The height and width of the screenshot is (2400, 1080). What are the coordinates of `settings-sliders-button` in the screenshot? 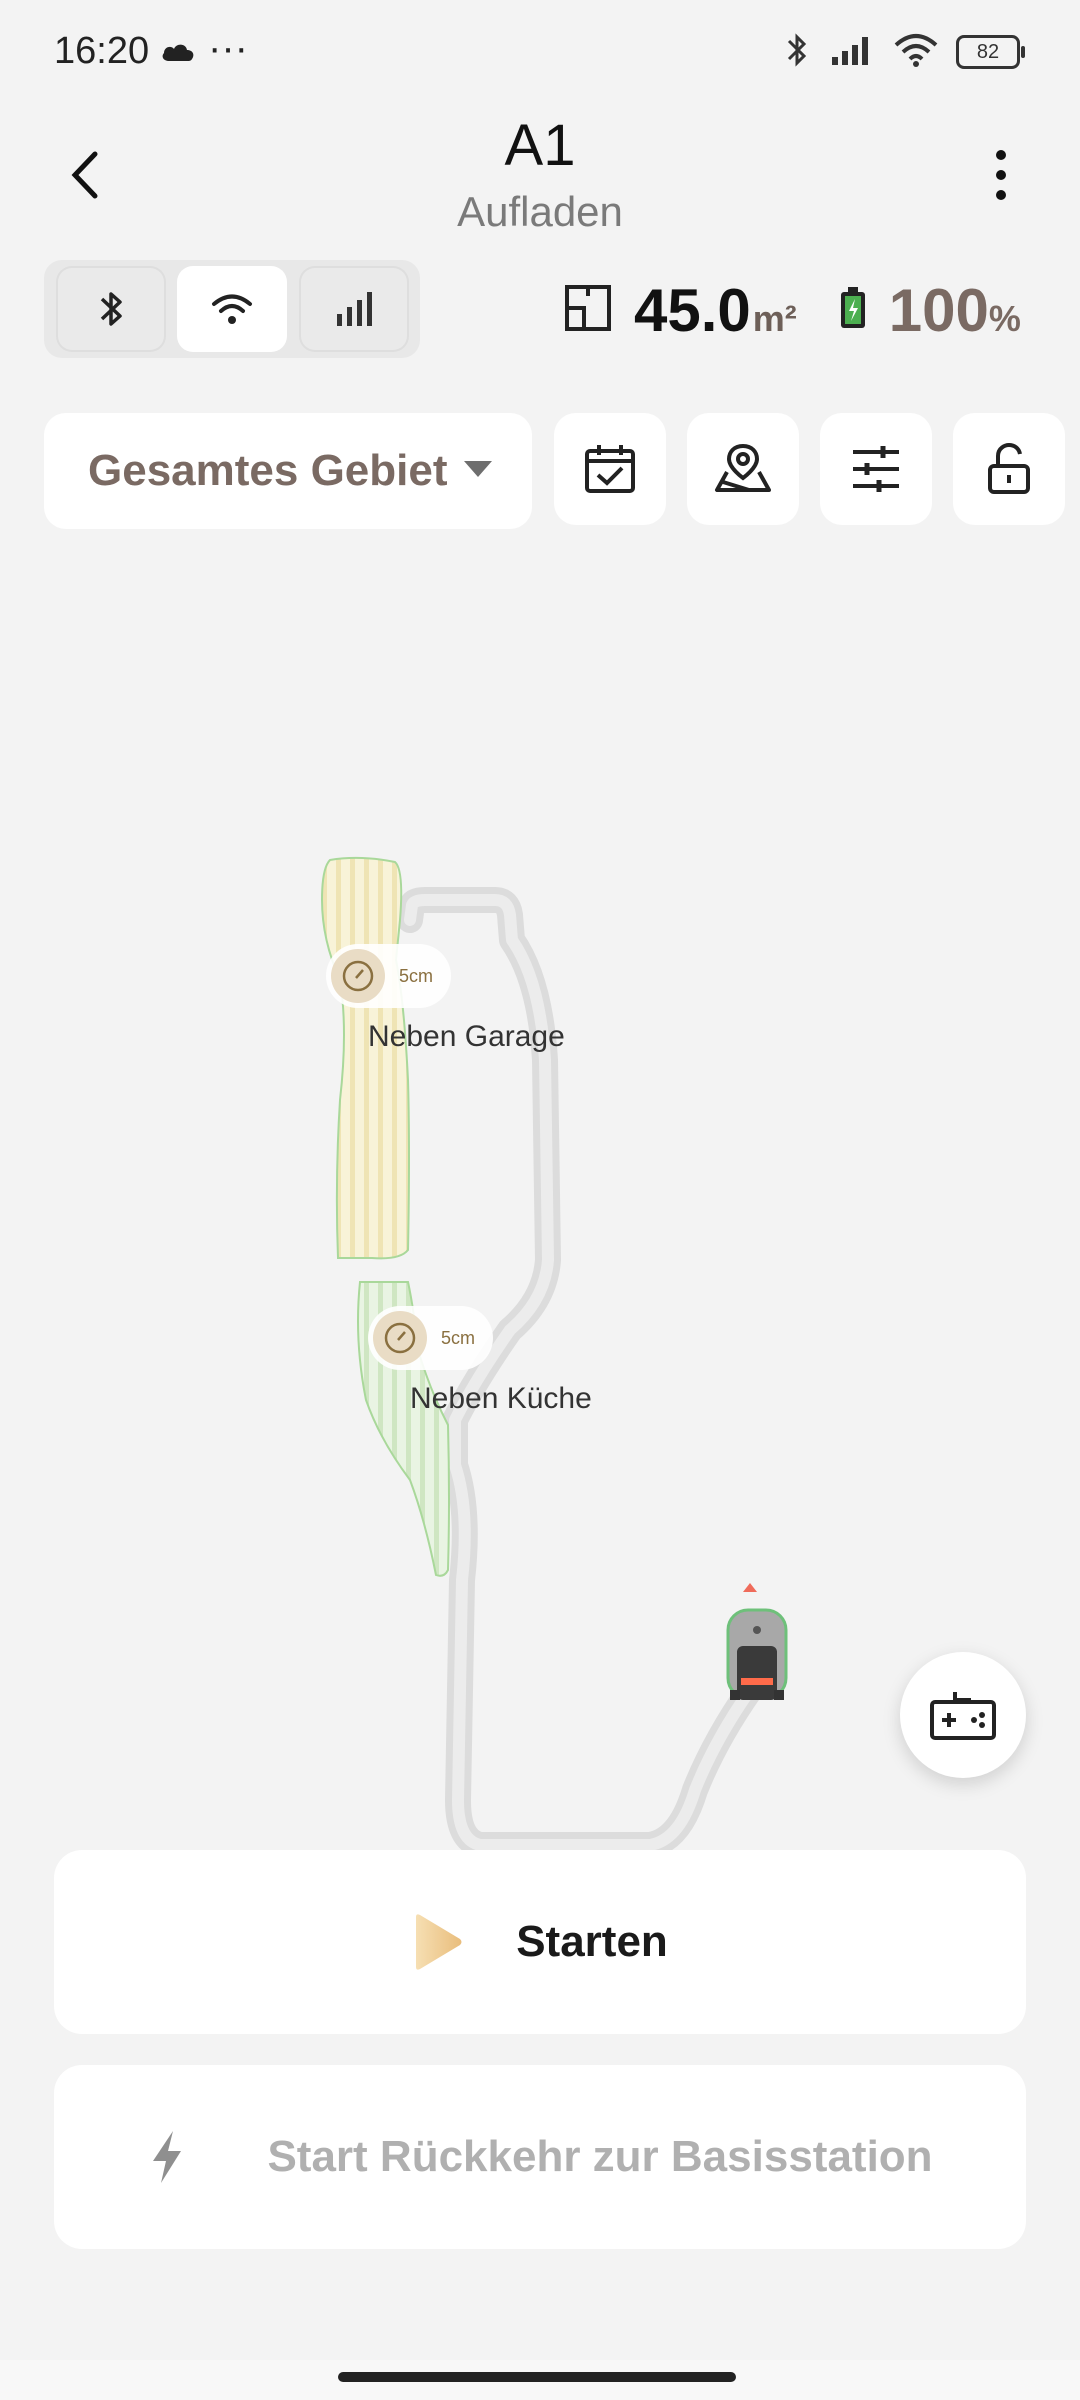 It's located at (876, 469).